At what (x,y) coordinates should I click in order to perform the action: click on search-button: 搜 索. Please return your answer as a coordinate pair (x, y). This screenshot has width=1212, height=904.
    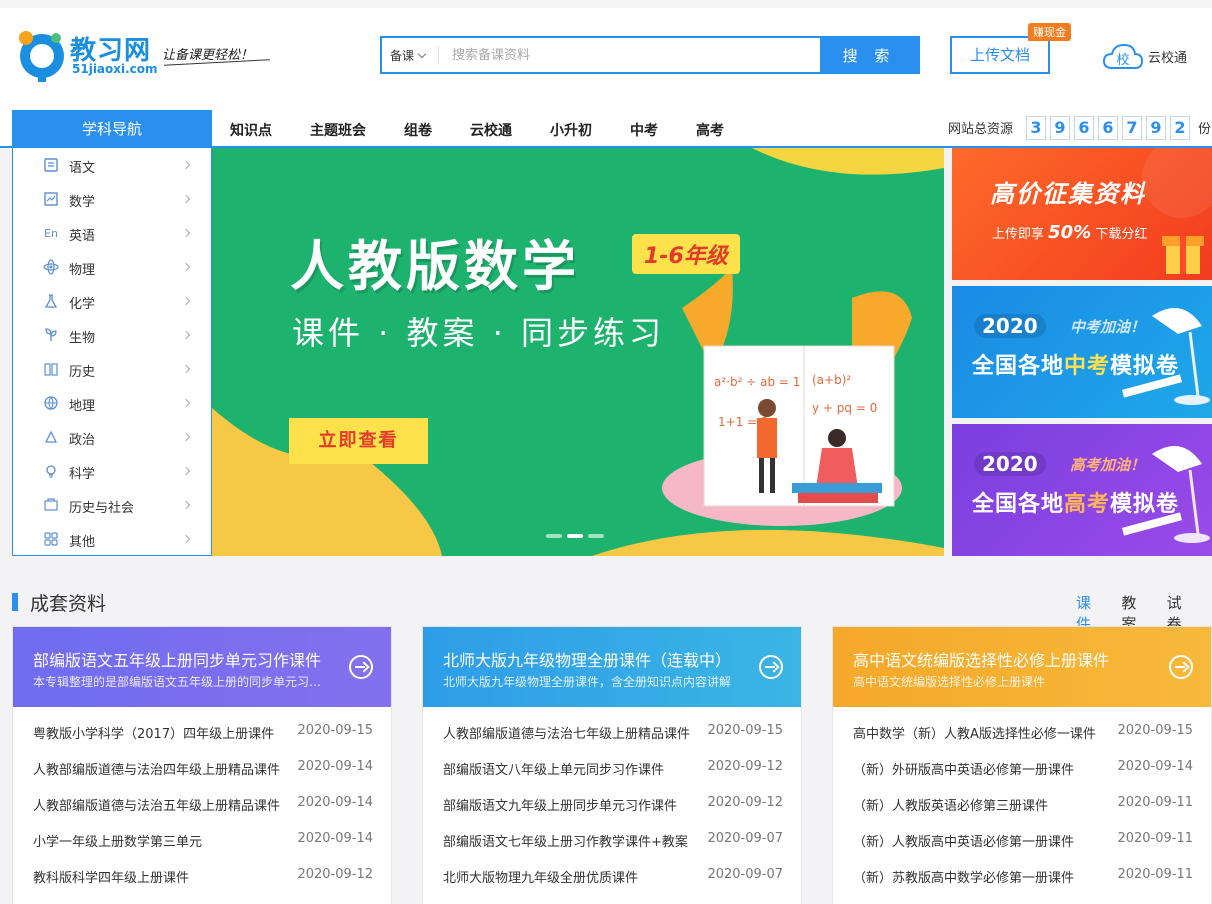
    Looking at the image, I should click on (869, 55).